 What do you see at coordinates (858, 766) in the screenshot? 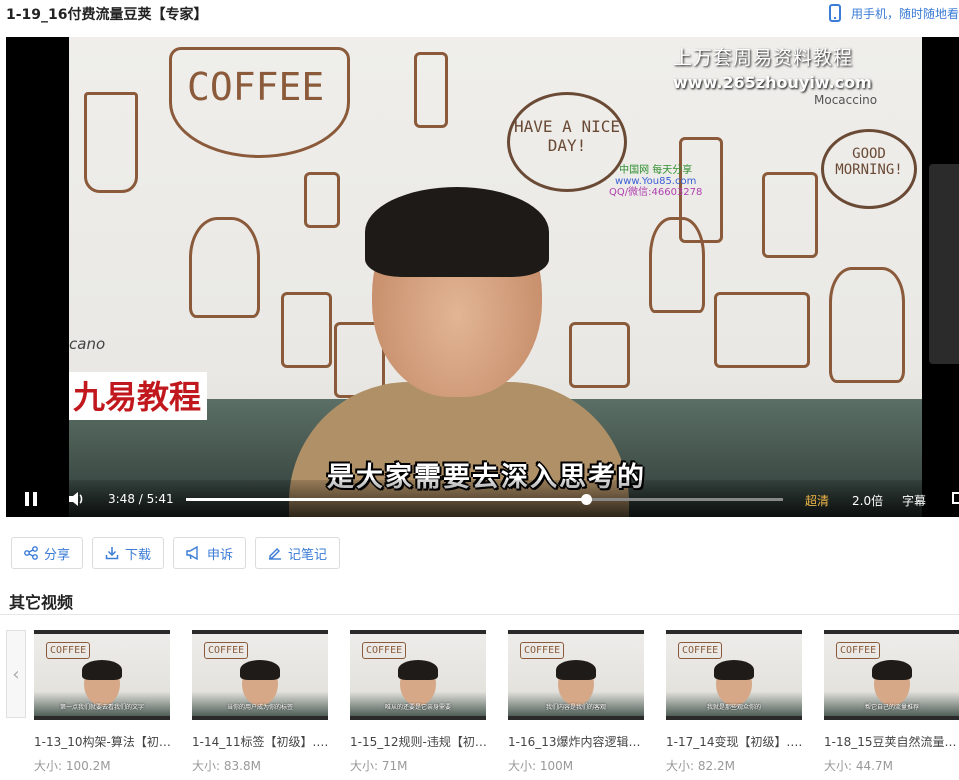
I see `video-size: 大小: 44.7M` at bounding box center [858, 766].